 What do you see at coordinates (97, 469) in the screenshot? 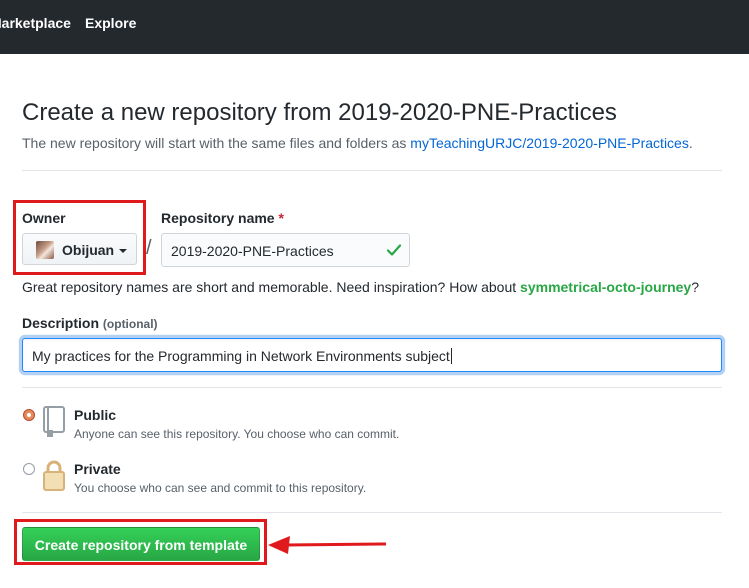
I see `private-title: Private` at bounding box center [97, 469].